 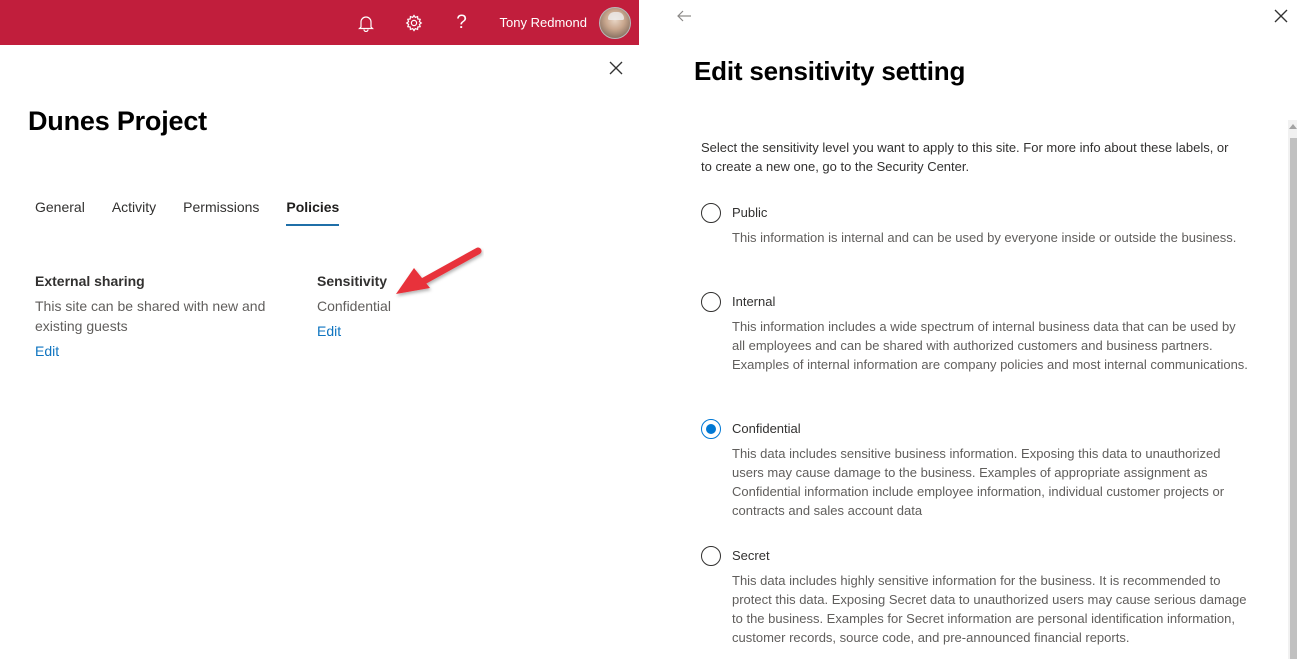 I want to click on sensitivity-section: Sensitivity Confidential Edit, so click(x=392, y=306).